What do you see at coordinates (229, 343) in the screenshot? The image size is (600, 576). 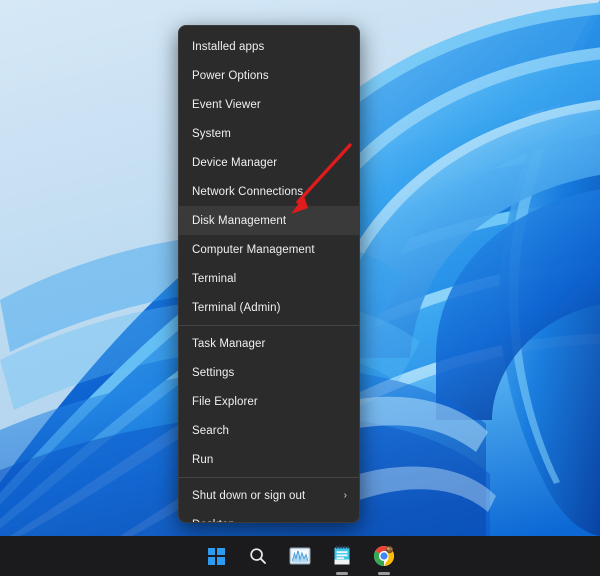 I see `menu-item-label: Task Manager` at bounding box center [229, 343].